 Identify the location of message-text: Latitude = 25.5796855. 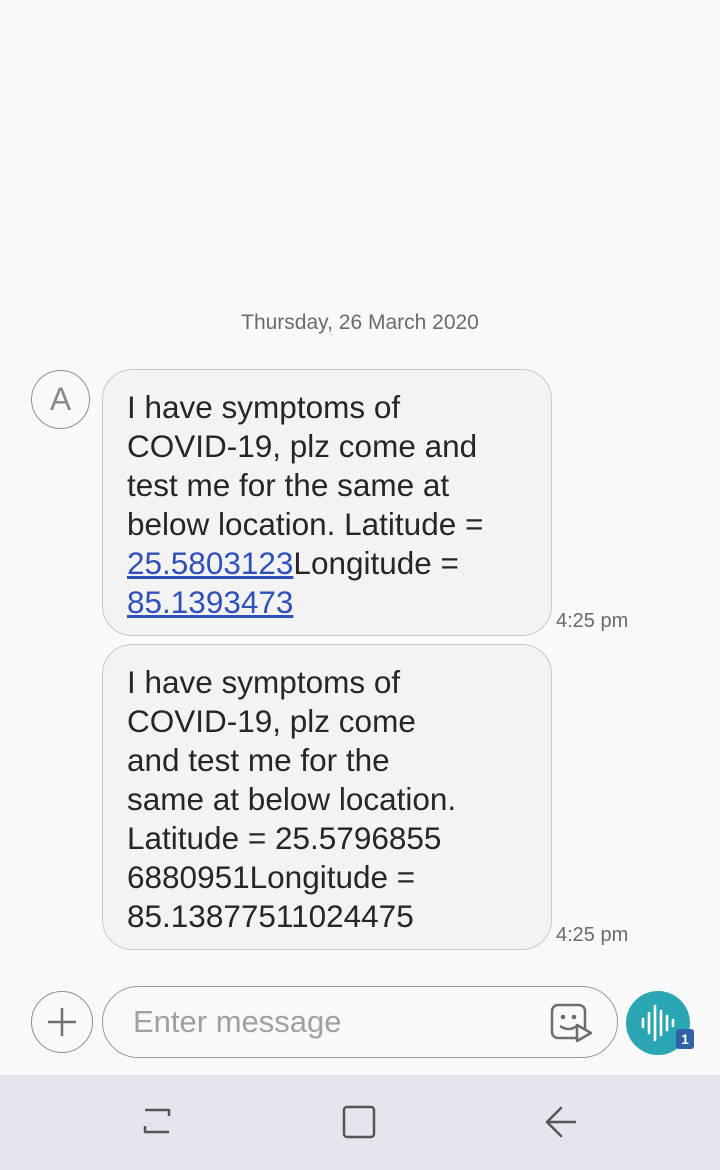
(284, 838).